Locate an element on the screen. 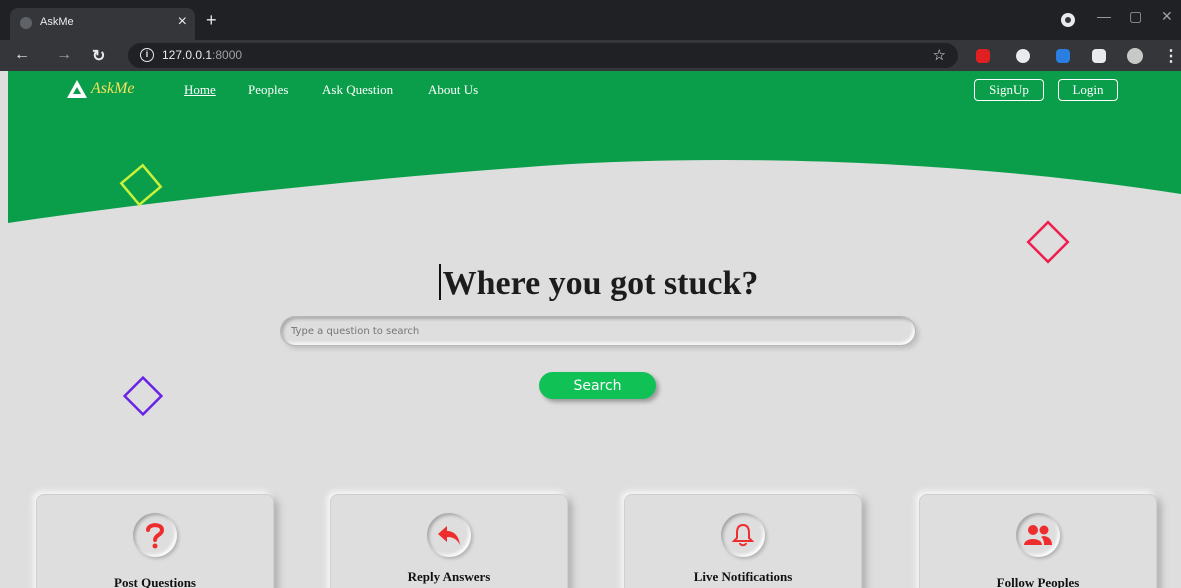  info-icon: i is located at coordinates (147, 55).